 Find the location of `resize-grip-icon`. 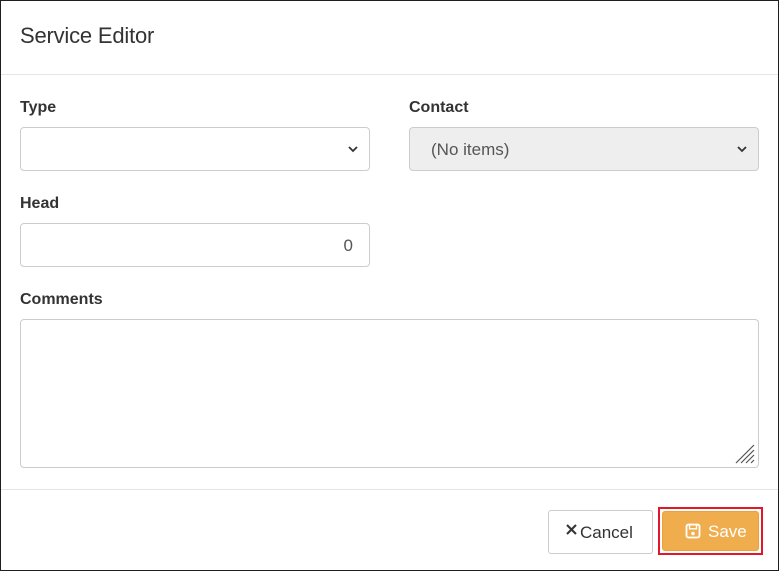

resize-grip-icon is located at coordinates (744, 453).